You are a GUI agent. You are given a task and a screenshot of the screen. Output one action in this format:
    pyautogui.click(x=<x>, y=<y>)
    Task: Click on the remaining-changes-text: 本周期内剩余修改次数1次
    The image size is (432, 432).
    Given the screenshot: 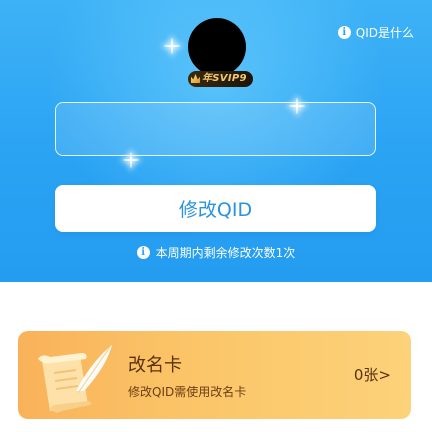 What is the action you would take?
    pyautogui.click(x=225, y=253)
    